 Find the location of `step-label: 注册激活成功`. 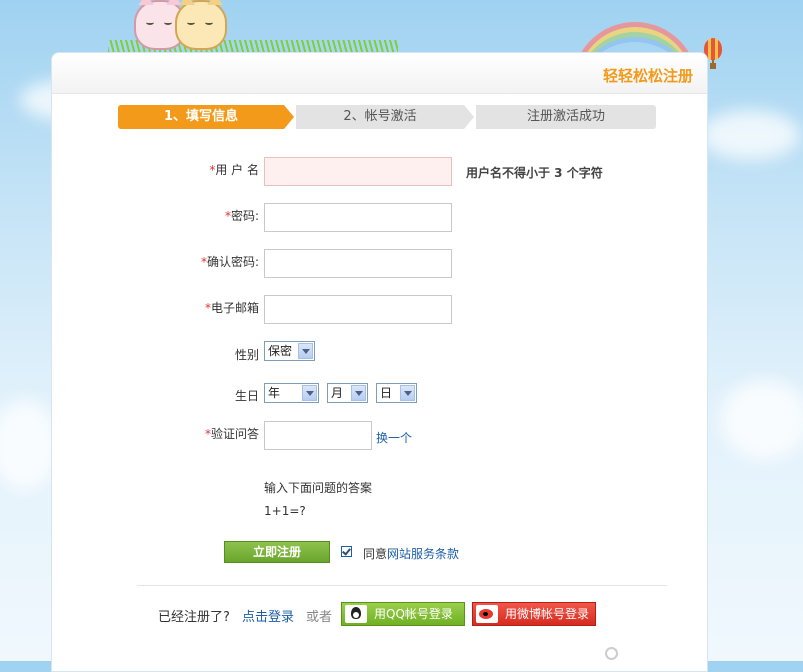

step-label: 注册激活成功 is located at coordinates (565, 116).